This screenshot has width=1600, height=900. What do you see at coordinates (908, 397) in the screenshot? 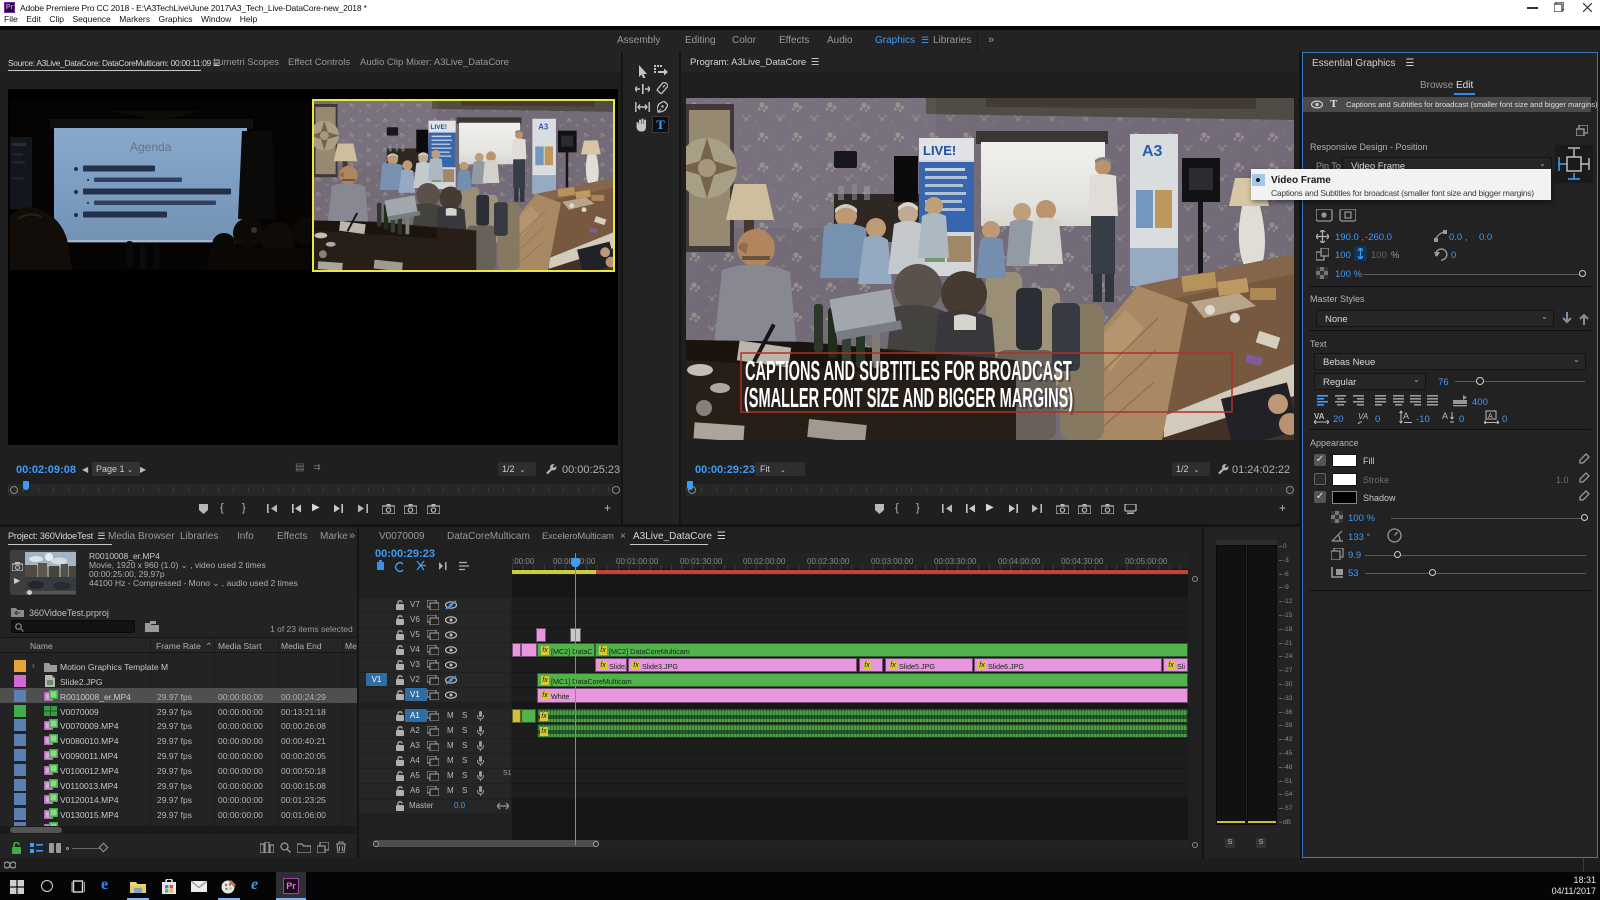
I see `svg-text:(SMALLER FONT SIZE AND BIGGER: (SMALLER FONT SIZE AND BIGGER MARGINS)` at bounding box center [908, 397].